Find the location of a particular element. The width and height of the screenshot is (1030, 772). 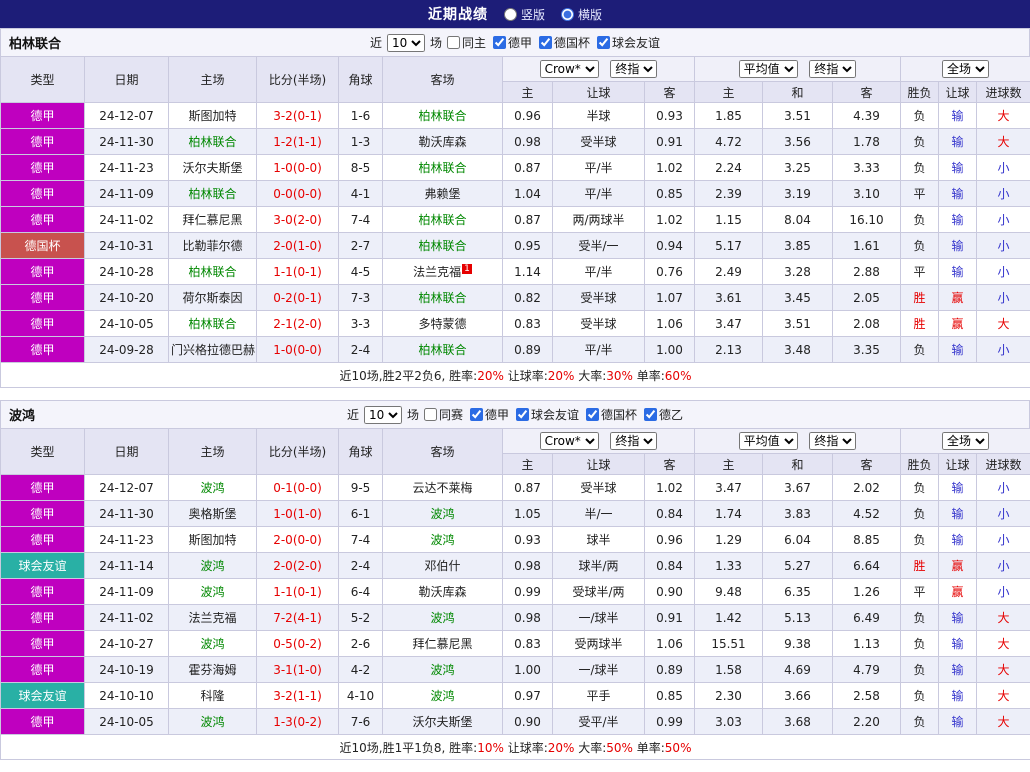

ah-cell: 1.04 is located at coordinates (528, 194).